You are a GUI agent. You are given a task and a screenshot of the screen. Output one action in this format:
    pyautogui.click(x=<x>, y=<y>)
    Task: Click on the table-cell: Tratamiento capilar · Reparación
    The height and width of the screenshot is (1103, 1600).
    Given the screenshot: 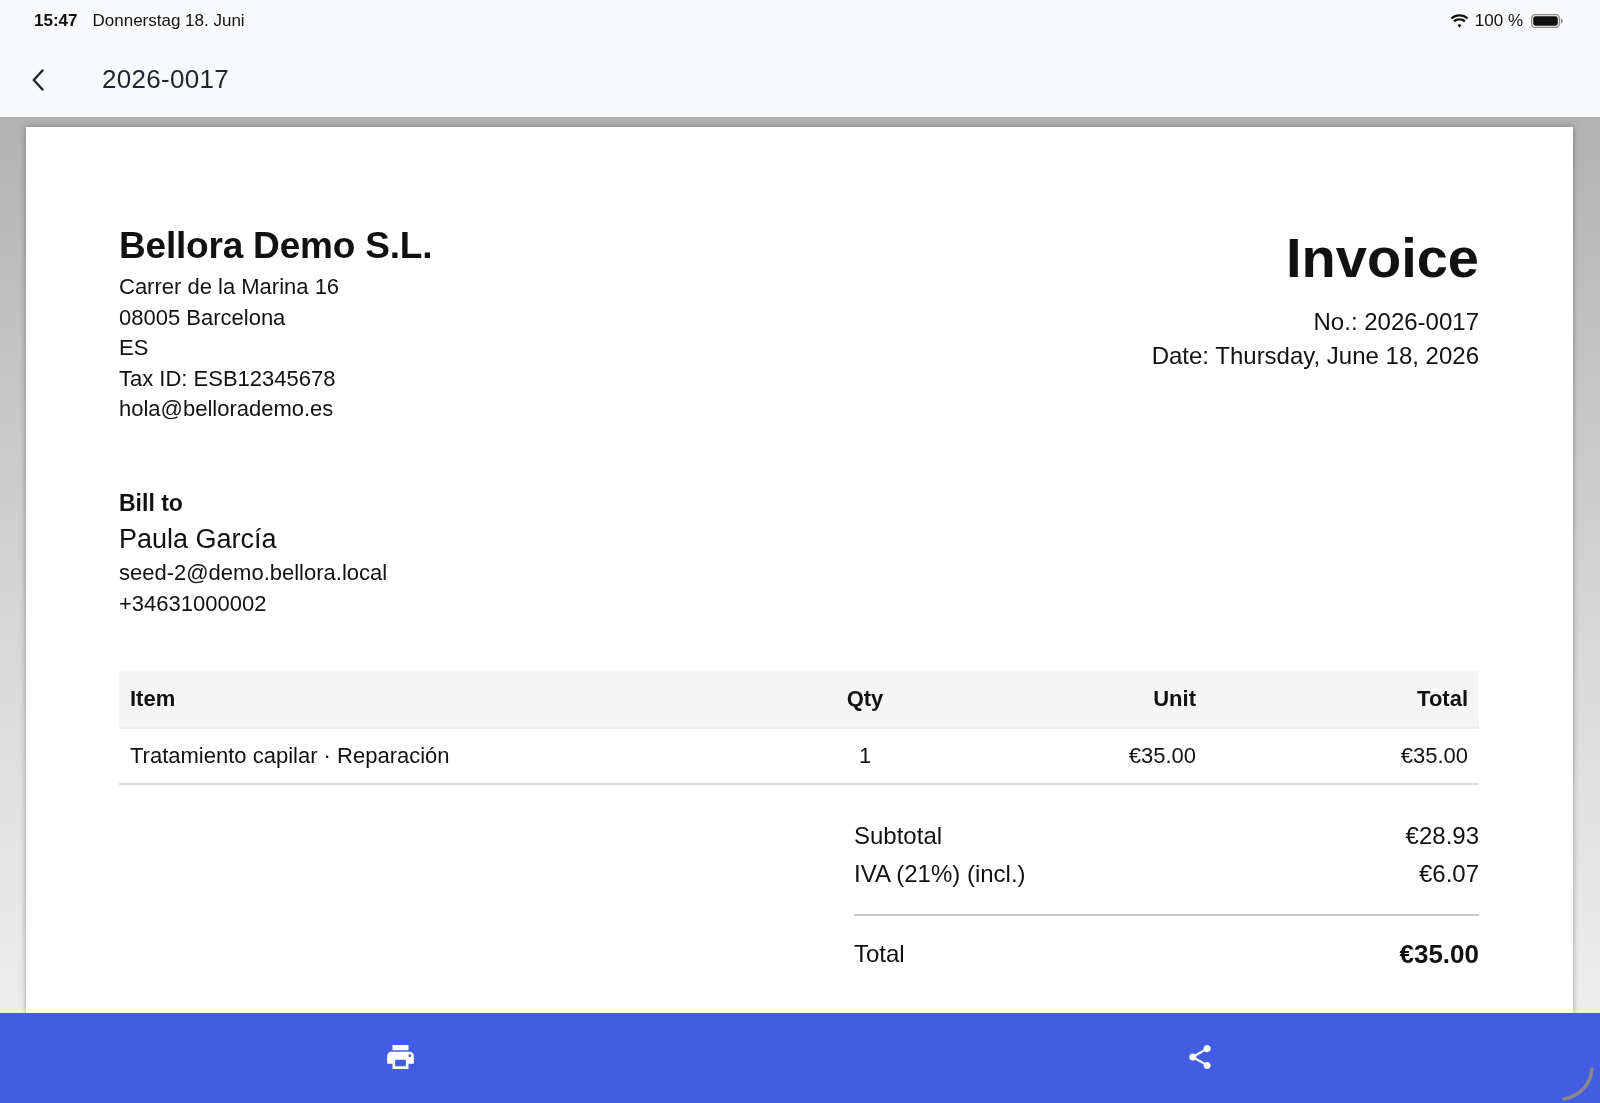 What is the action you would take?
    pyautogui.click(x=452, y=756)
    